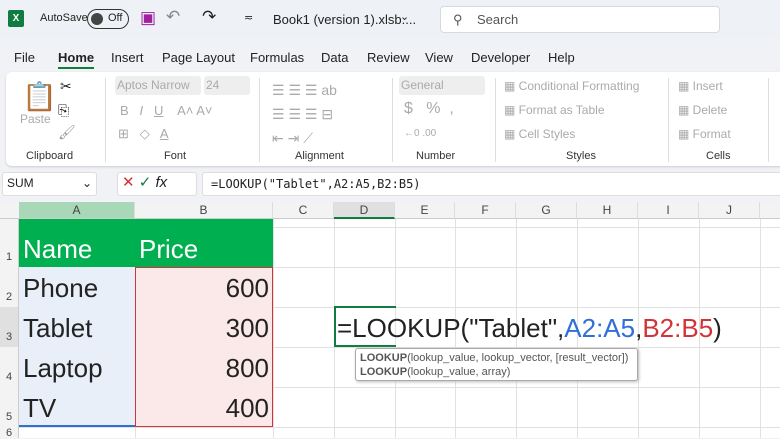 Image resolution: width=780 pixels, height=439 pixels. What do you see at coordinates (668, 210) in the screenshot?
I see `column-header-i: I` at bounding box center [668, 210].